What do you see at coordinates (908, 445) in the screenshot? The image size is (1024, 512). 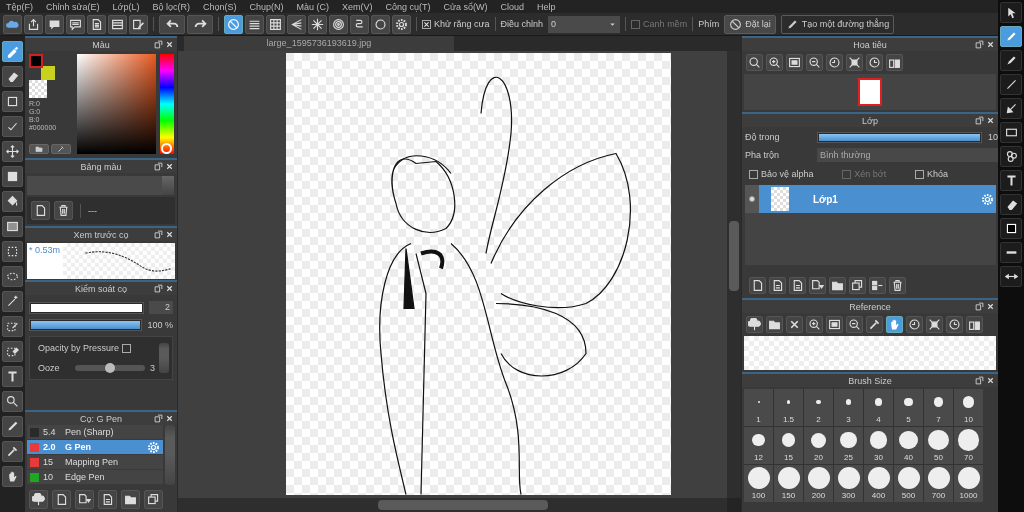 I see `brush-size-option: 40` at bounding box center [908, 445].